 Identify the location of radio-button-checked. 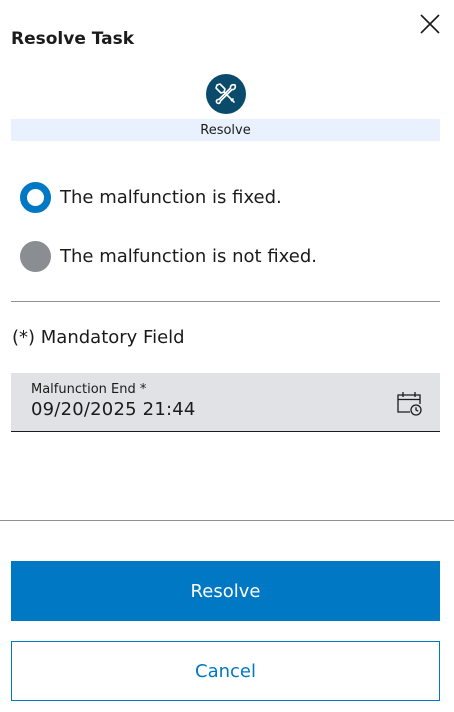
(35, 197).